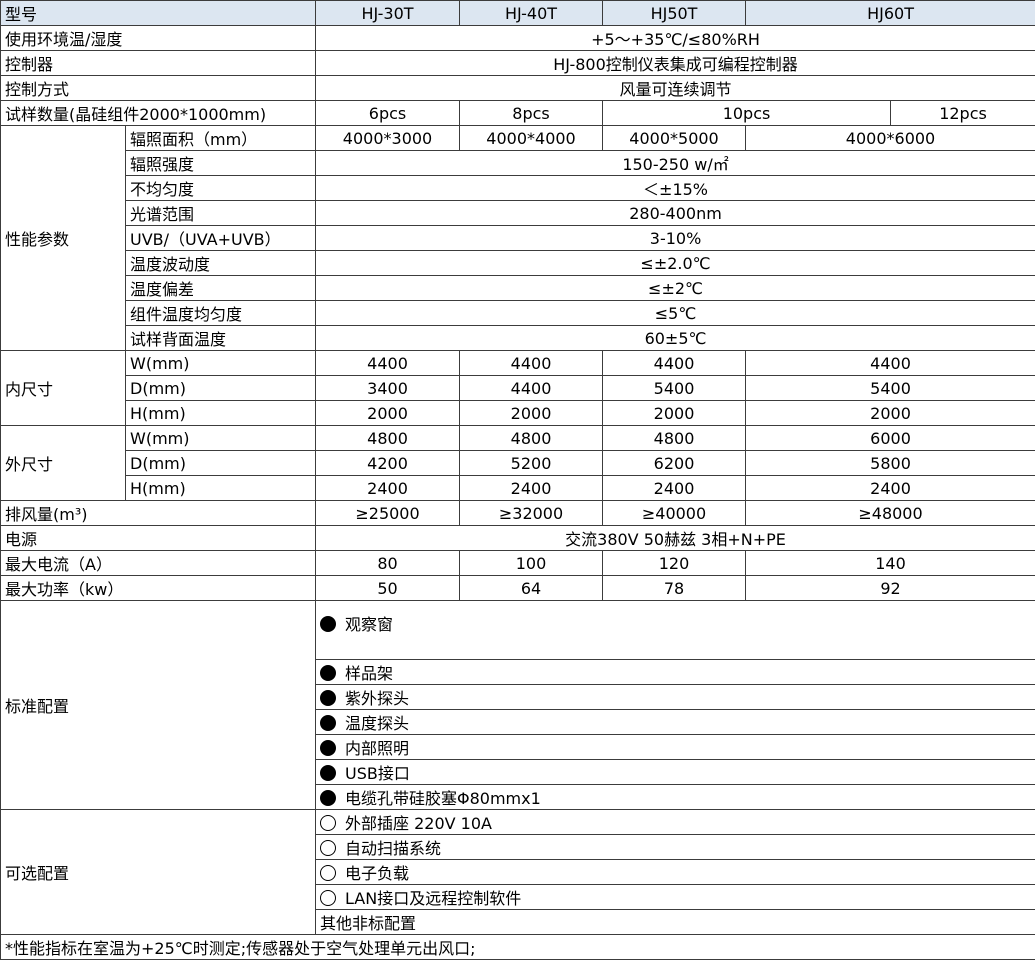 This screenshot has height=960, width=1035. What do you see at coordinates (518, 38) in the screenshot?
I see `table-row: 使用环境温/湿度 +5～+35℃/≤80%RH` at bounding box center [518, 38].